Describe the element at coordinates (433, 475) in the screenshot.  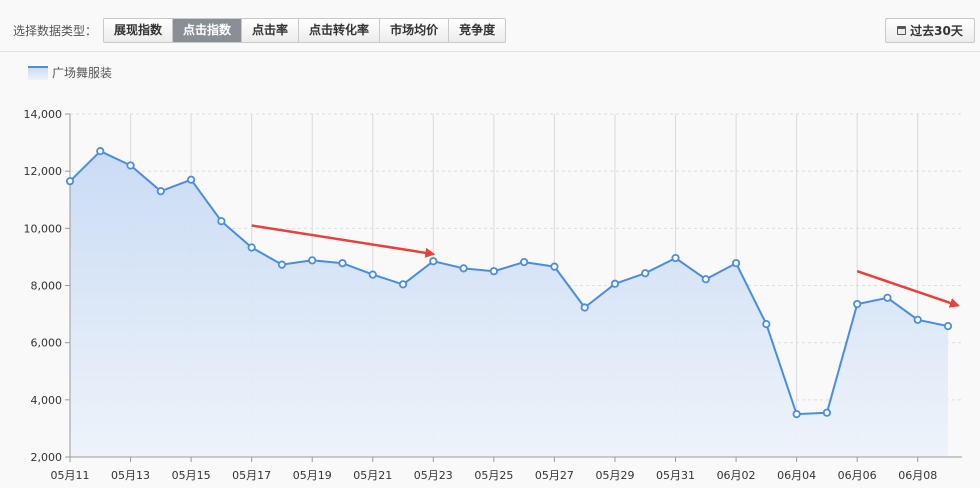
I see `x-tick-label: 05月23` at that location.